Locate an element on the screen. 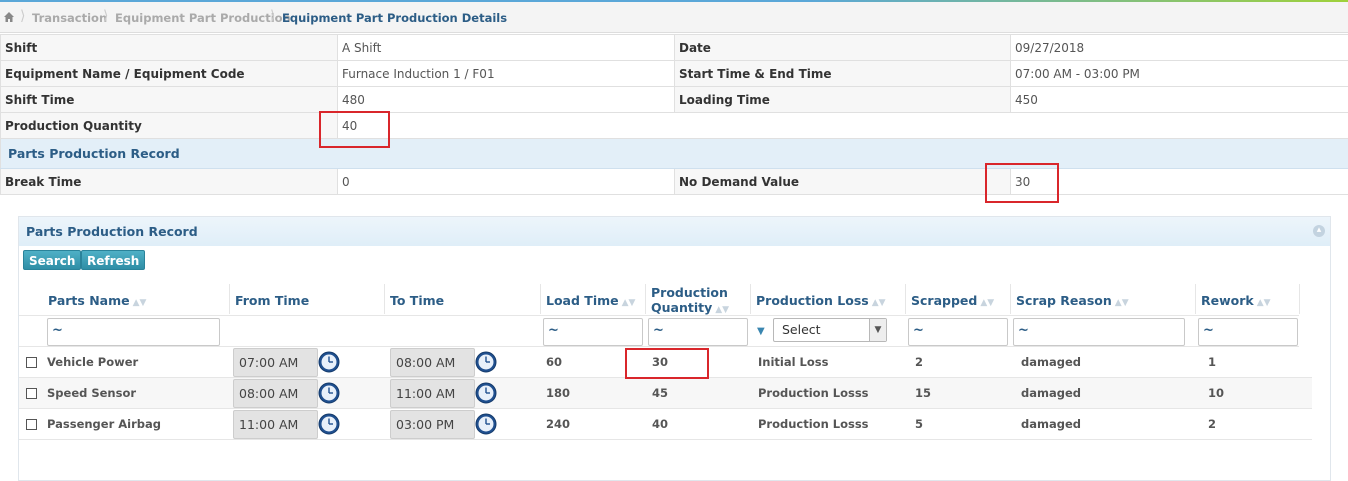  break-time-label: Break Time is located at coordinates (169, 181).